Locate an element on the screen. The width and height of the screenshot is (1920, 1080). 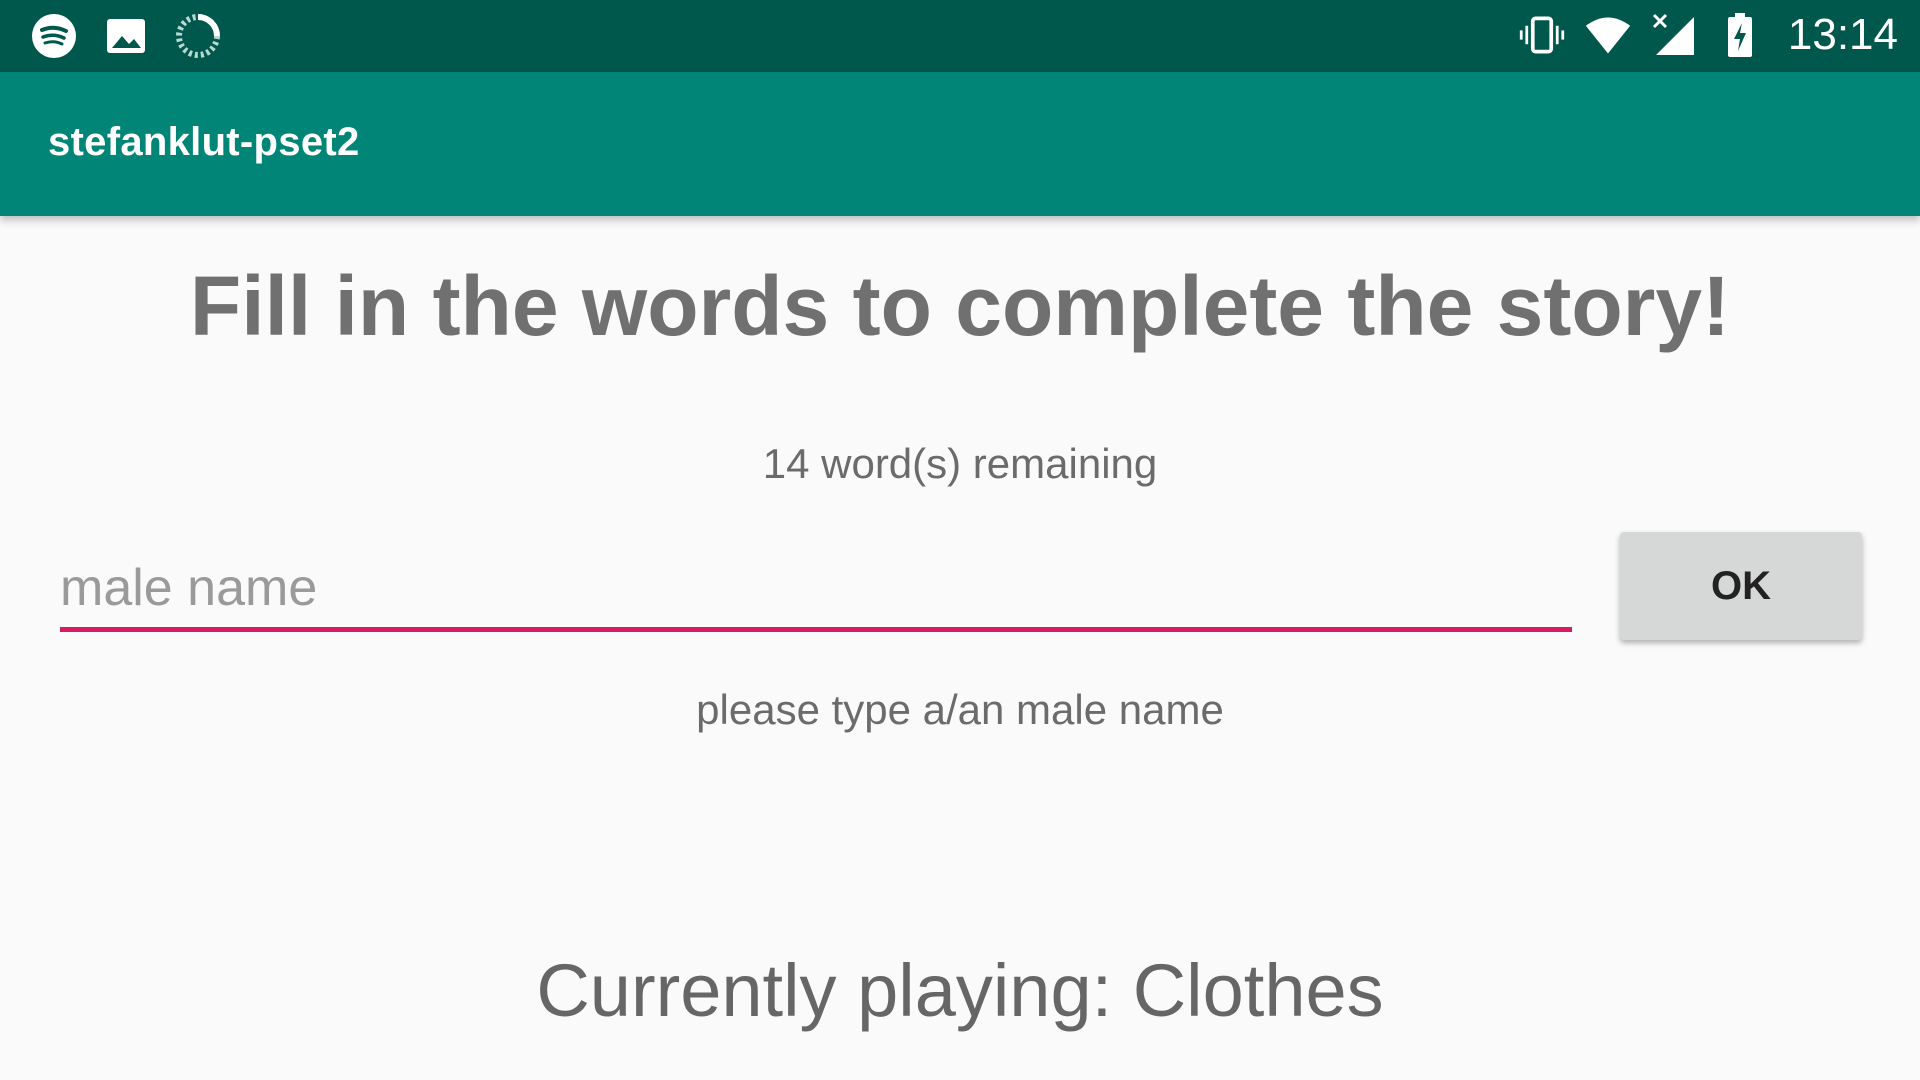
battery-charging-icon is located at coordinates (1740, 35).